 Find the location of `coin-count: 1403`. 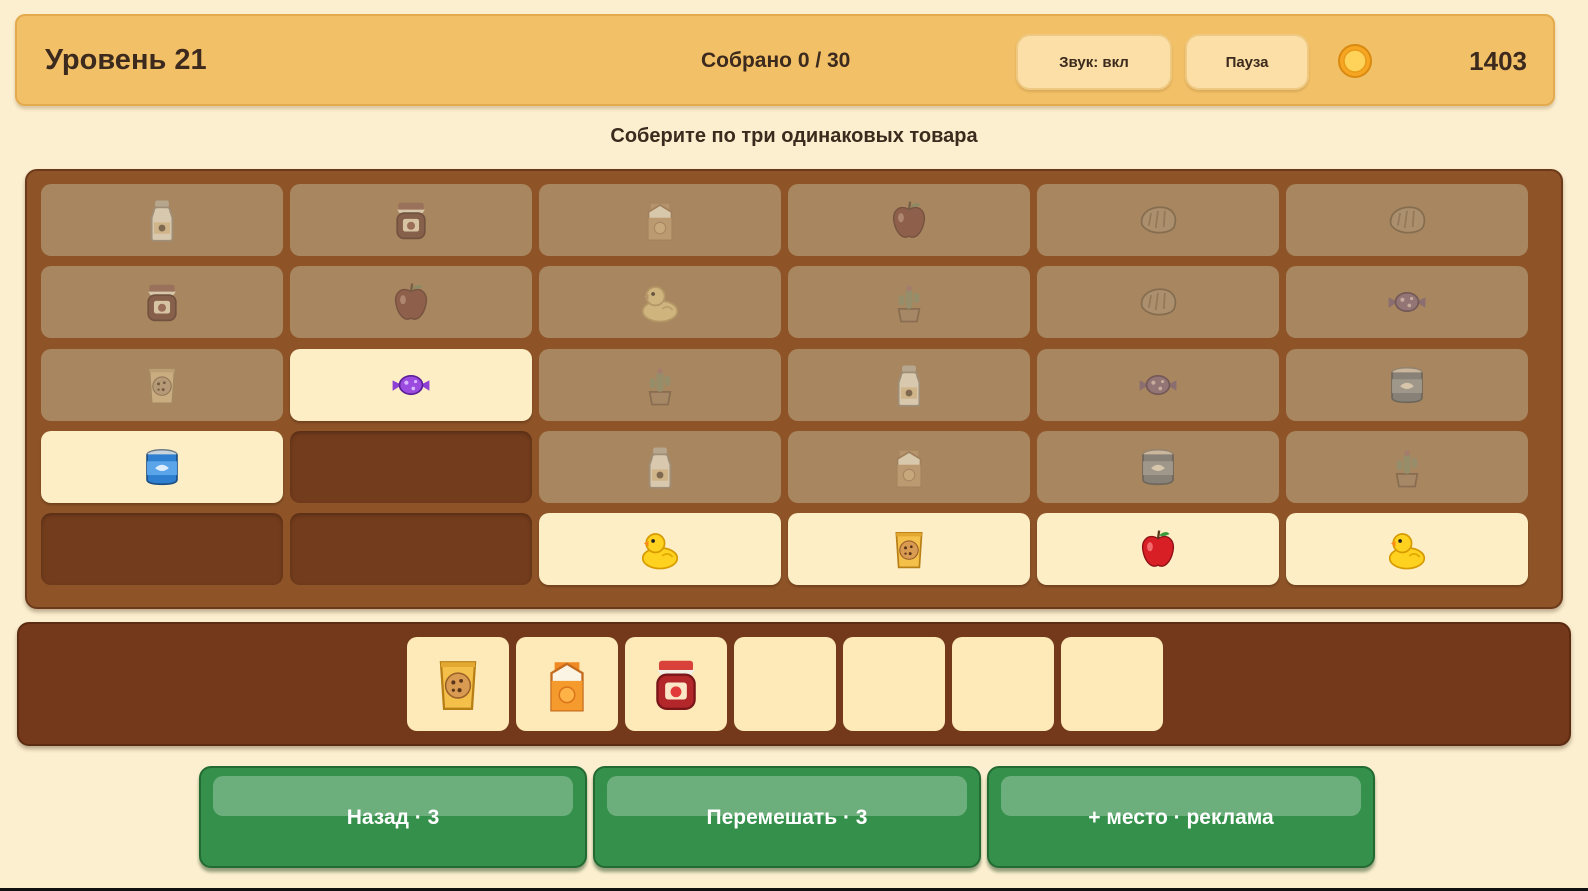

coin-count: 1403 is located at coordinates (1498, 61).